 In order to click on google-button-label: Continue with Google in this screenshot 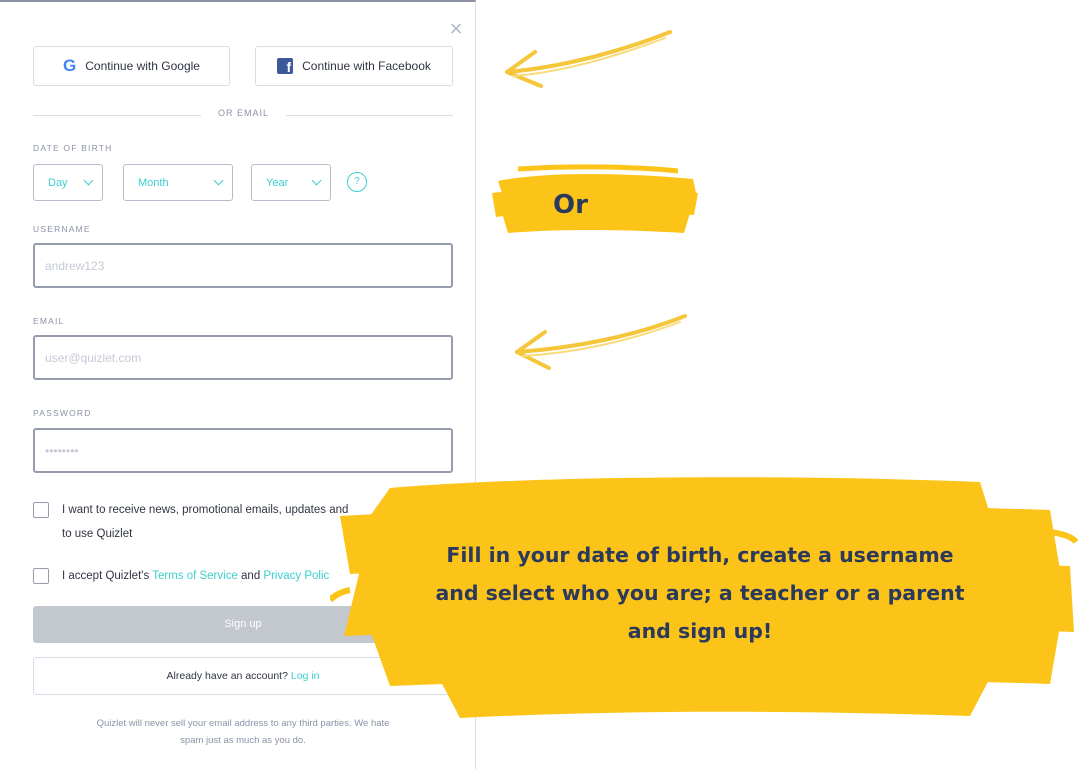, I will do `click(142, 66)`.